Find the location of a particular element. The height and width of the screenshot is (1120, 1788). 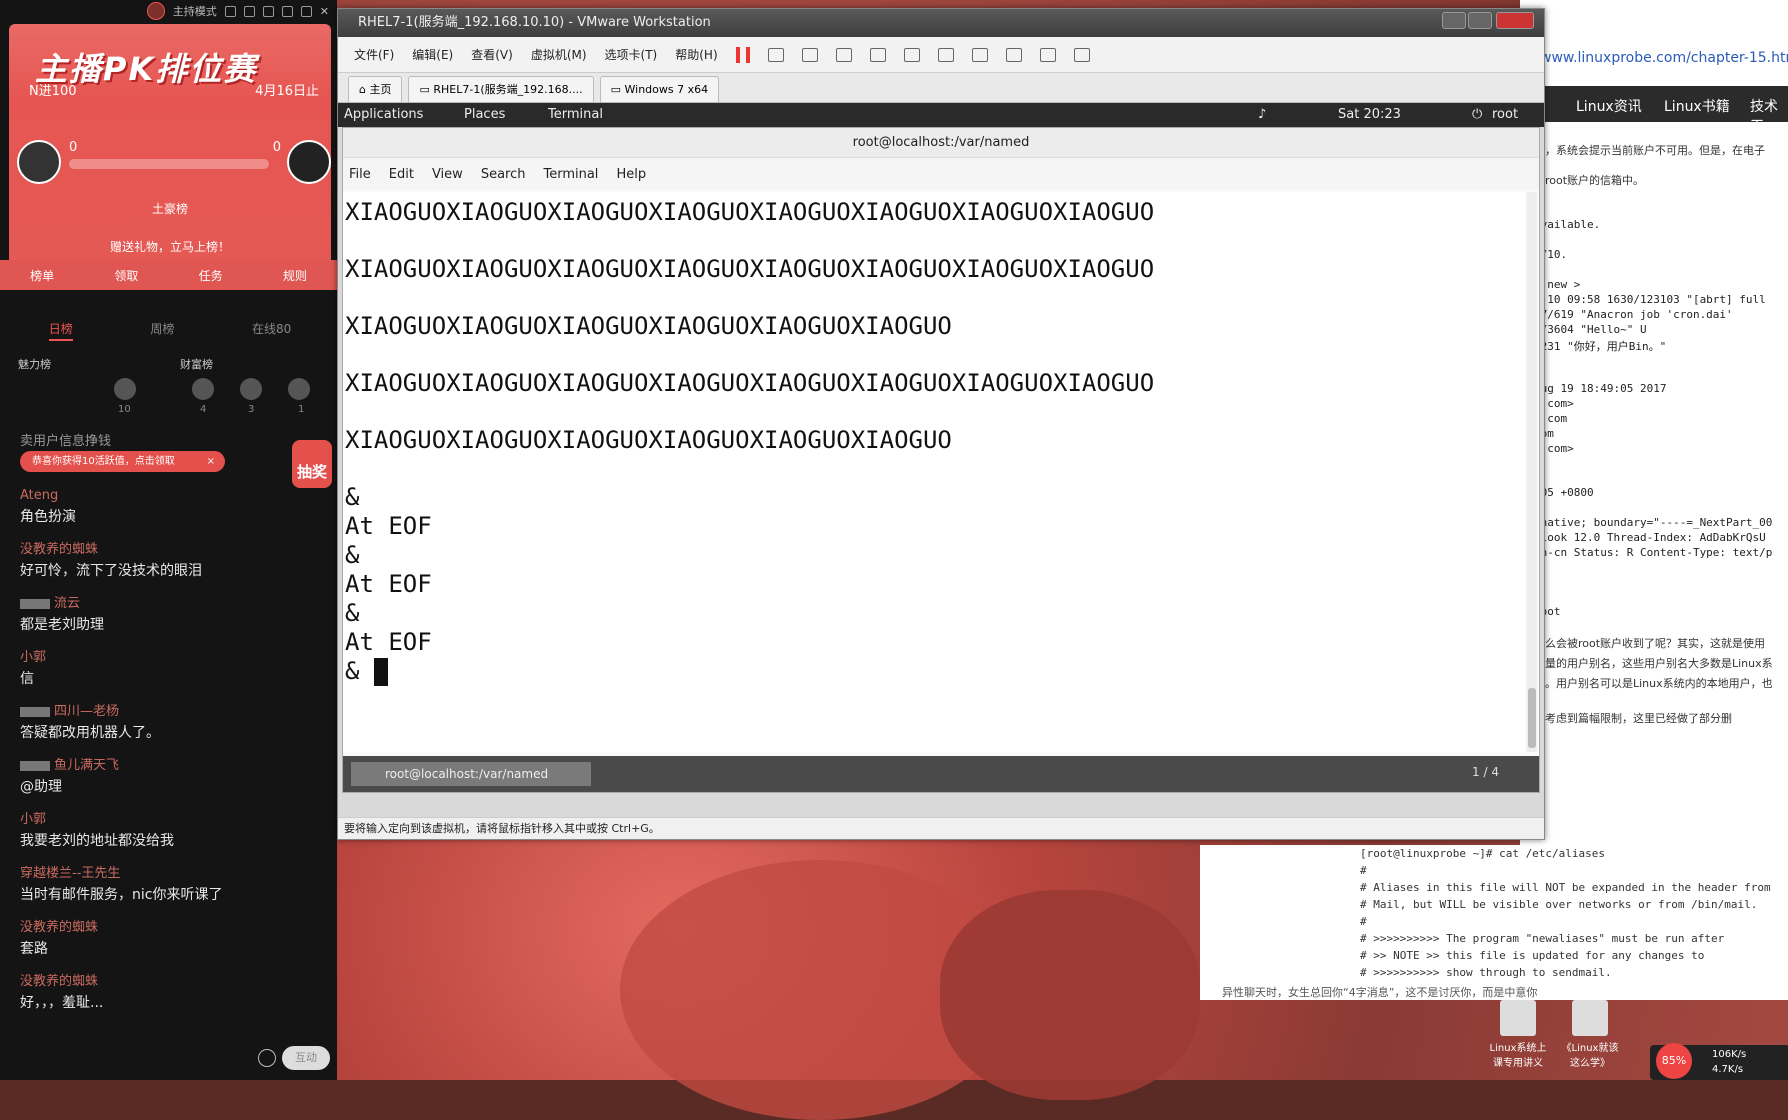

tab-ranking: 榜单 is located at coordinates (42, 275).